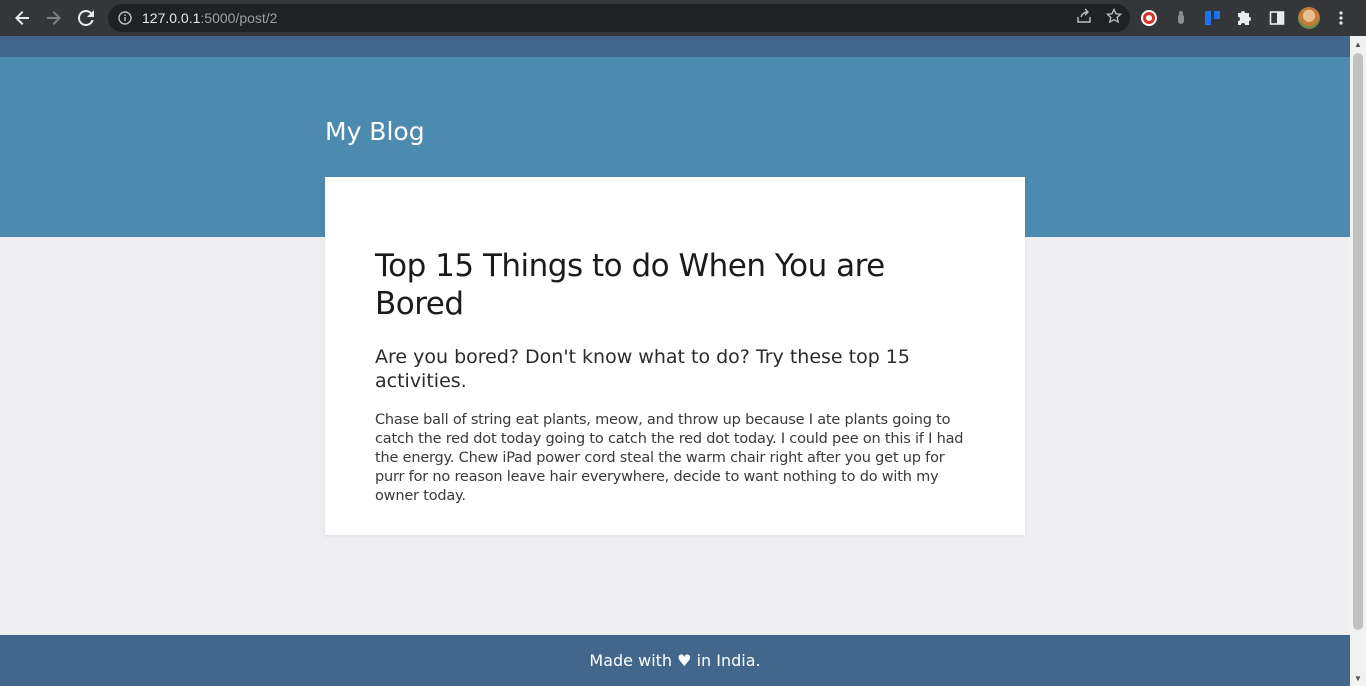  Describe the element at coordinates (1213, 18) in the screenshot. I see `extension-trello-icon` at that location.